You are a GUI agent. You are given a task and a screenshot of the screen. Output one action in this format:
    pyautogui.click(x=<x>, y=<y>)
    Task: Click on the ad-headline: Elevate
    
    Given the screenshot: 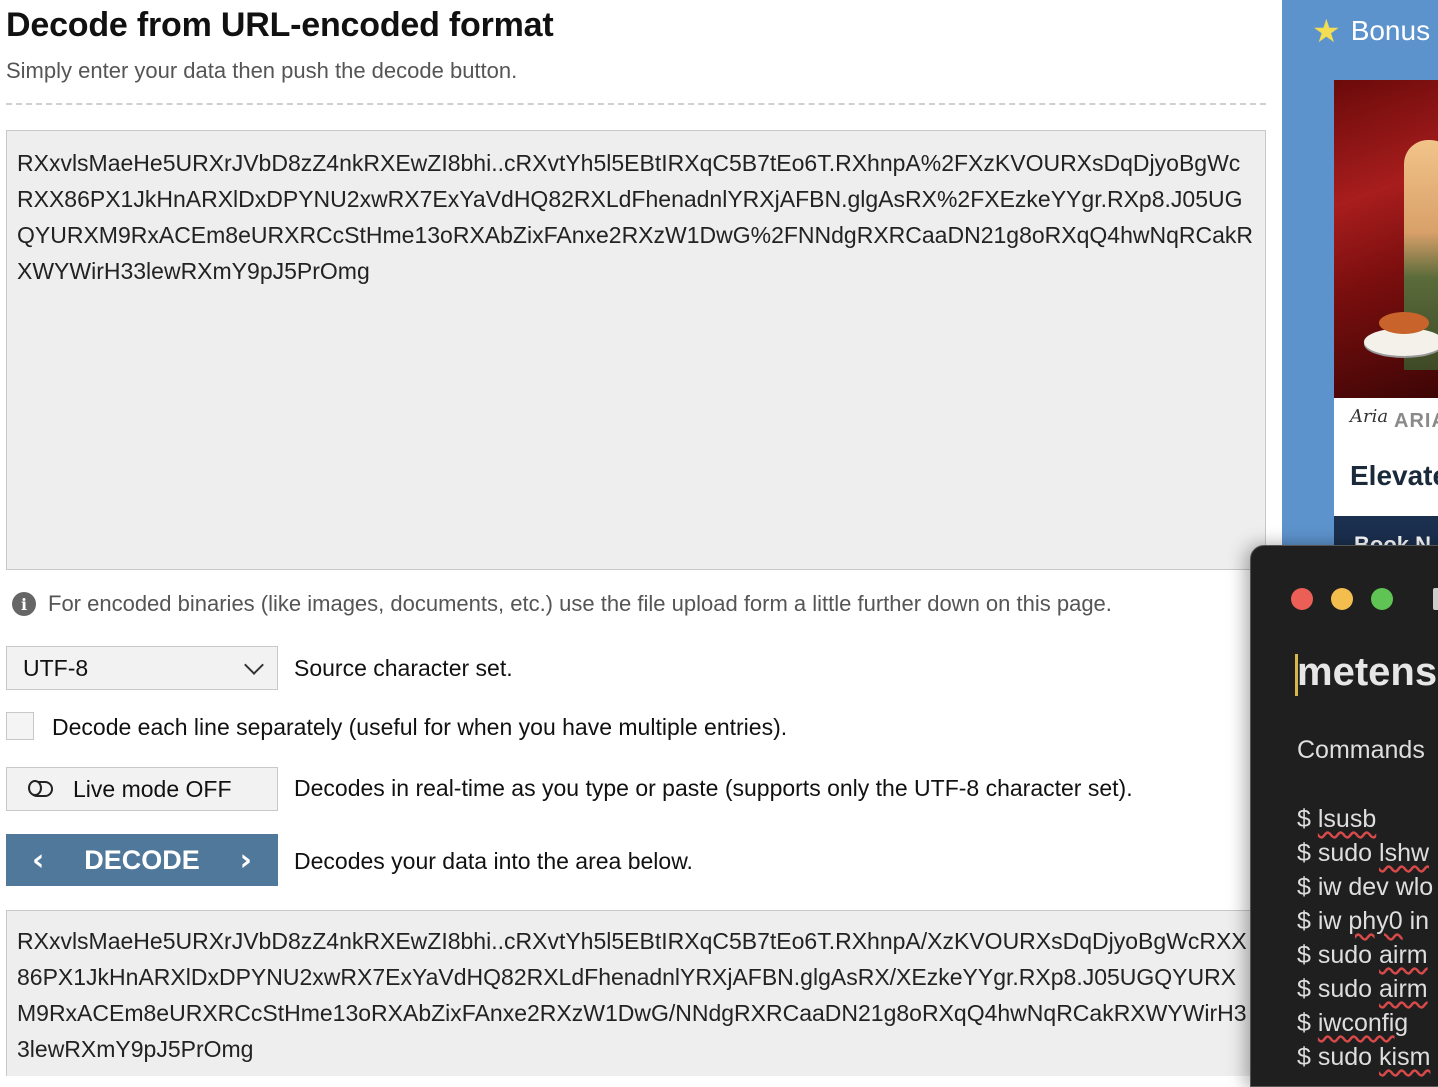 What is the action you would take?
    pyautogui.click(x=1394, y=475)
    